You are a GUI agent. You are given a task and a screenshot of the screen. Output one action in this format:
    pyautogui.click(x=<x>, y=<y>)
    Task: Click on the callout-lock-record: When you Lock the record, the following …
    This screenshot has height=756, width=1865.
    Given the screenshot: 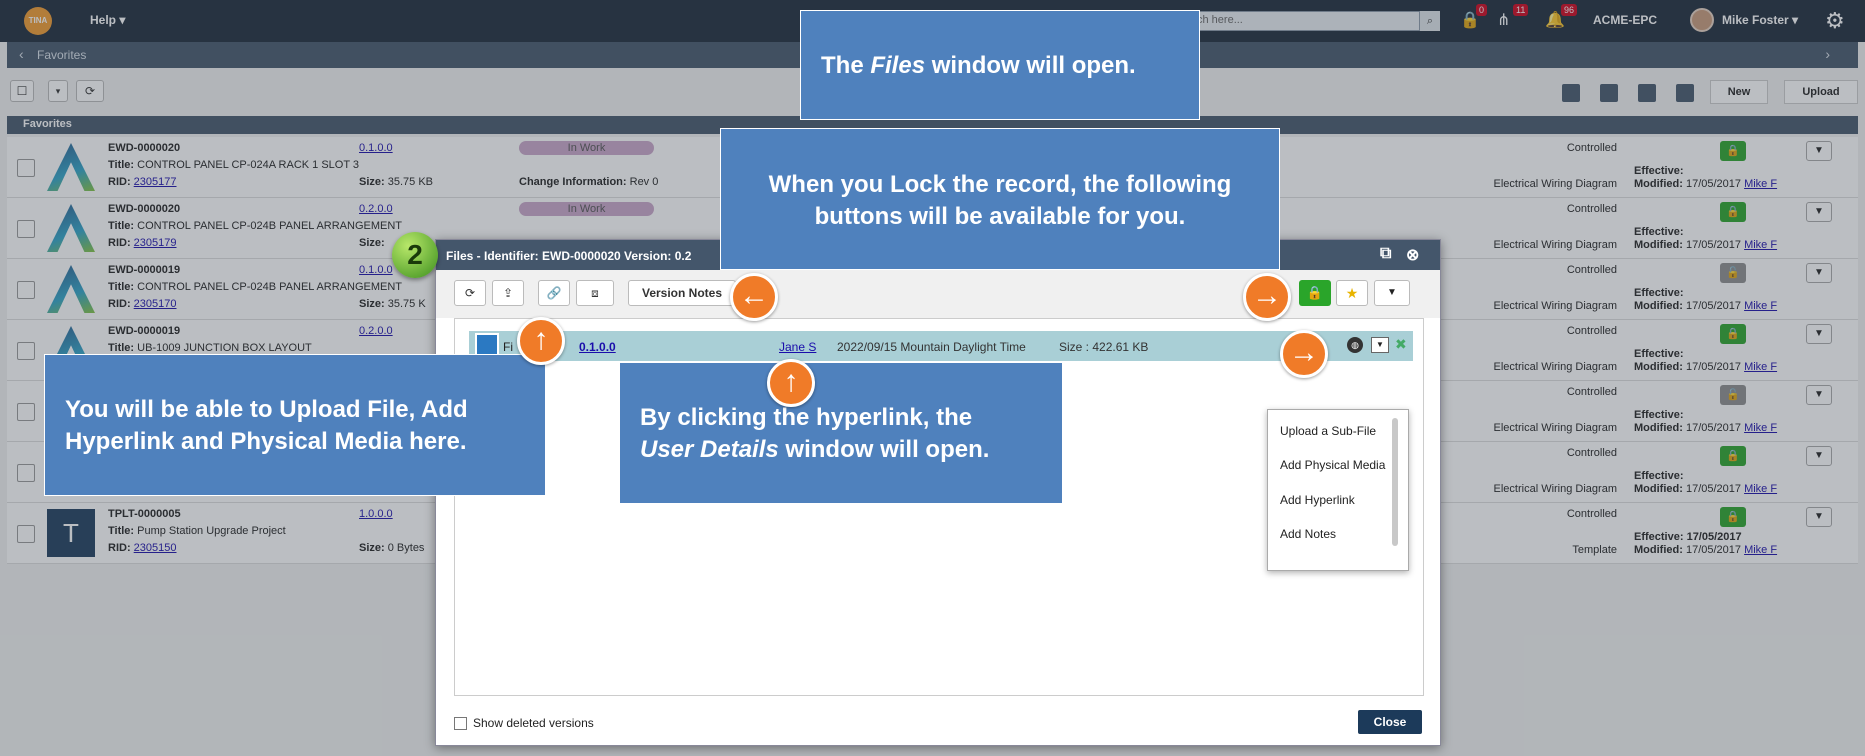 What is the action you would take?
    pyautogui.click(x=1000, y=199)
    